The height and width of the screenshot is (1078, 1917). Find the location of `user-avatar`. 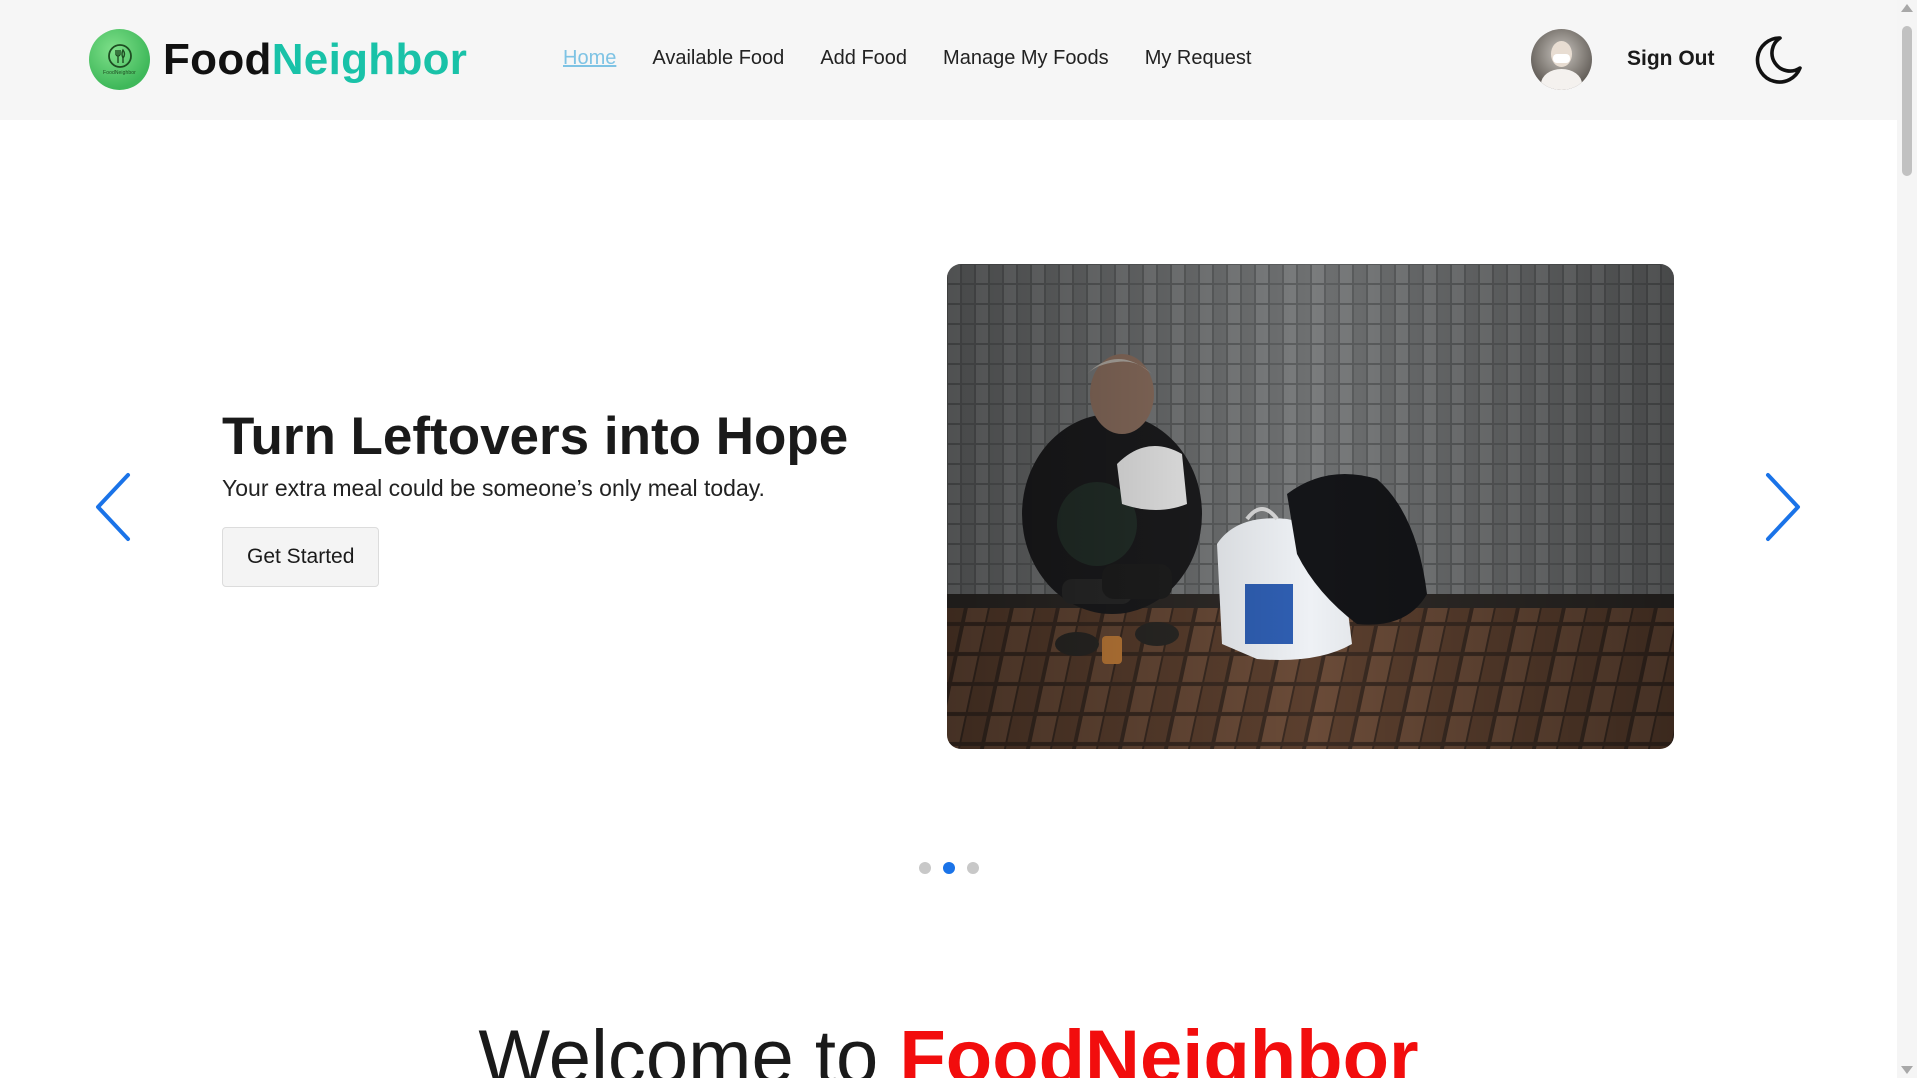

user-avatar is located at coordinates (1561, 59).